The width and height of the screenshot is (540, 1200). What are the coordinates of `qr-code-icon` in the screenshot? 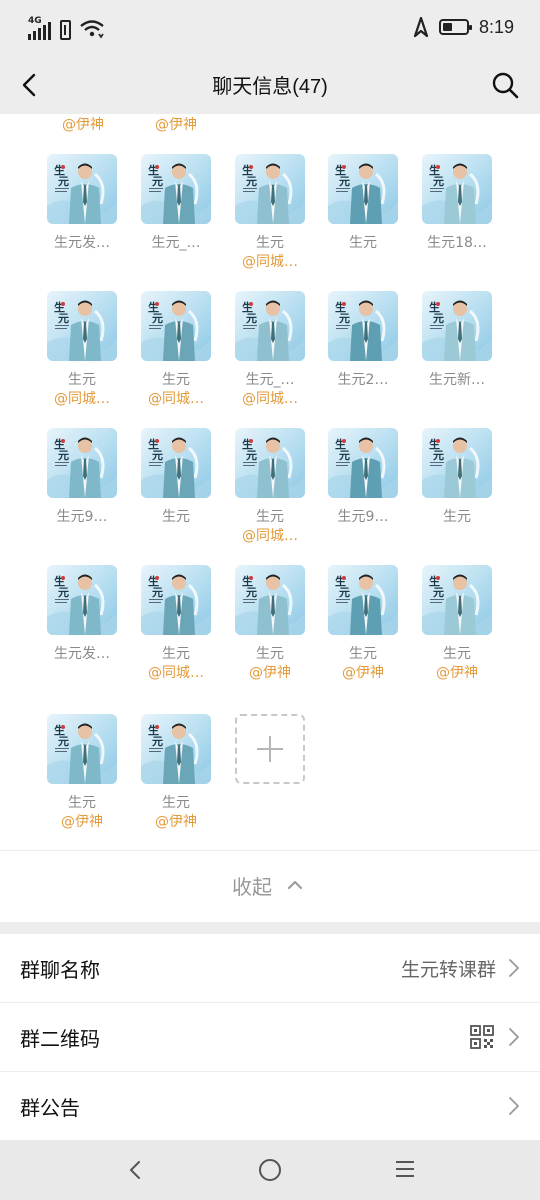 It's located at (482, 1037).